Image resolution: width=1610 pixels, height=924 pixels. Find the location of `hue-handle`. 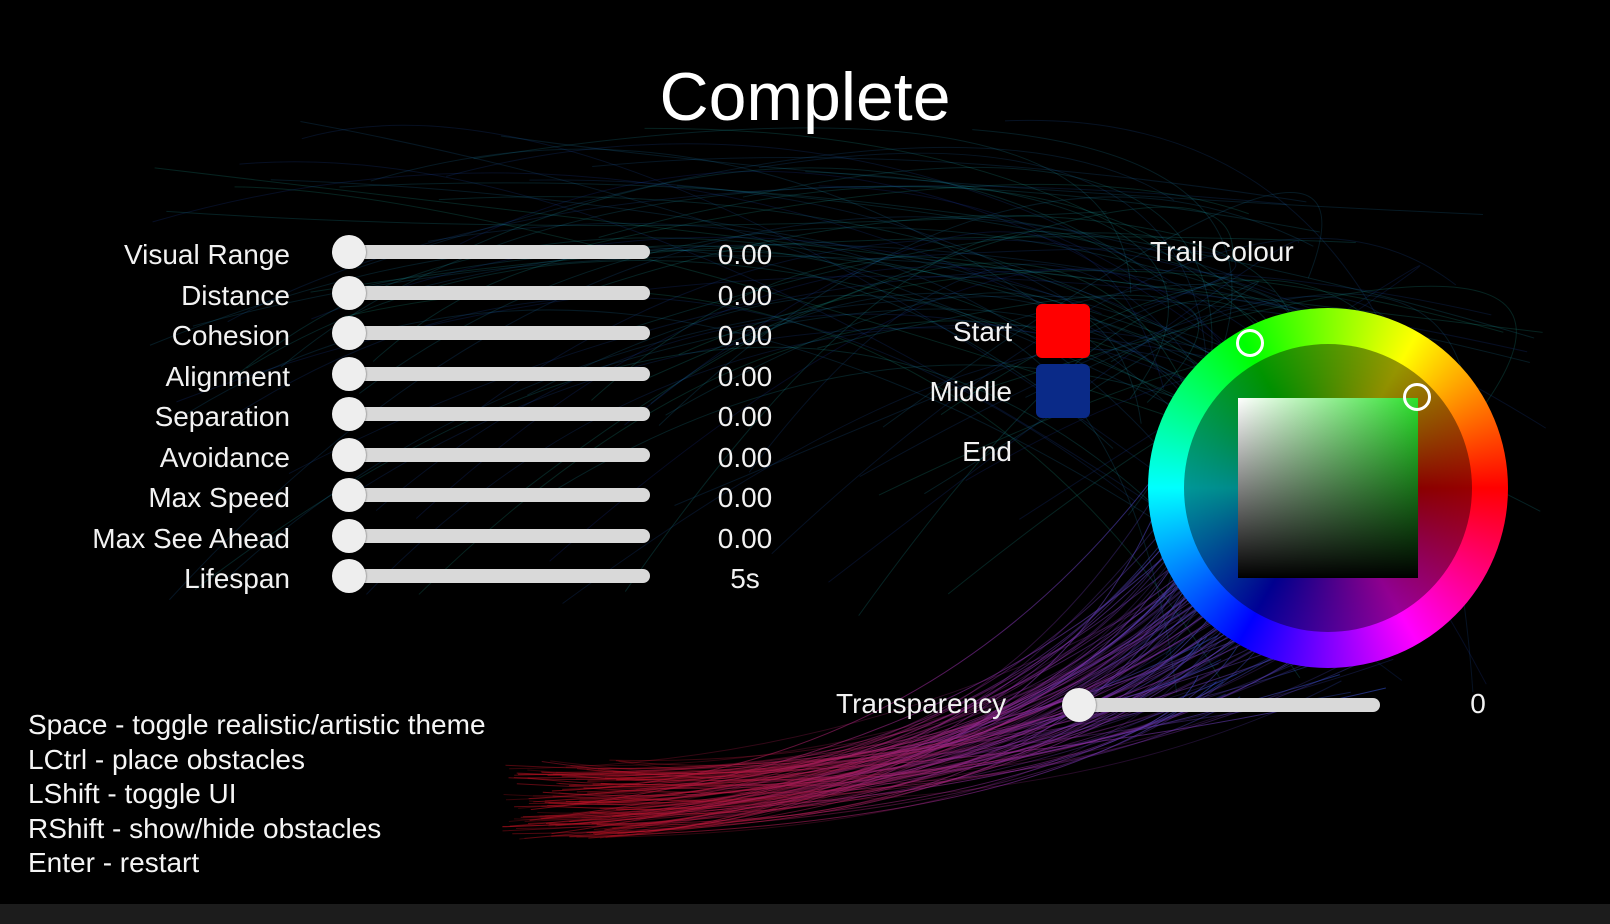

hue-handle is located at coordinates (1250, 343).